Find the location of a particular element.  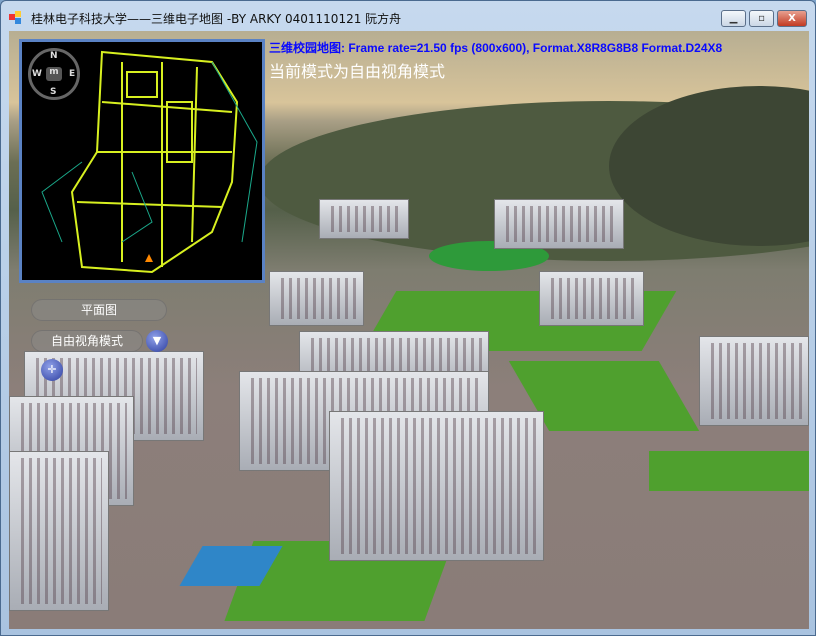

maximize-button: ▫ is located at coordinates (761, 18).